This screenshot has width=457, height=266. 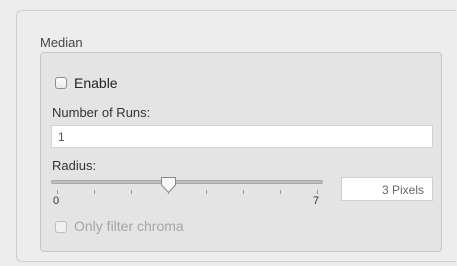 I want to click on radius-label: Radius:, so click(x=74, y=165).